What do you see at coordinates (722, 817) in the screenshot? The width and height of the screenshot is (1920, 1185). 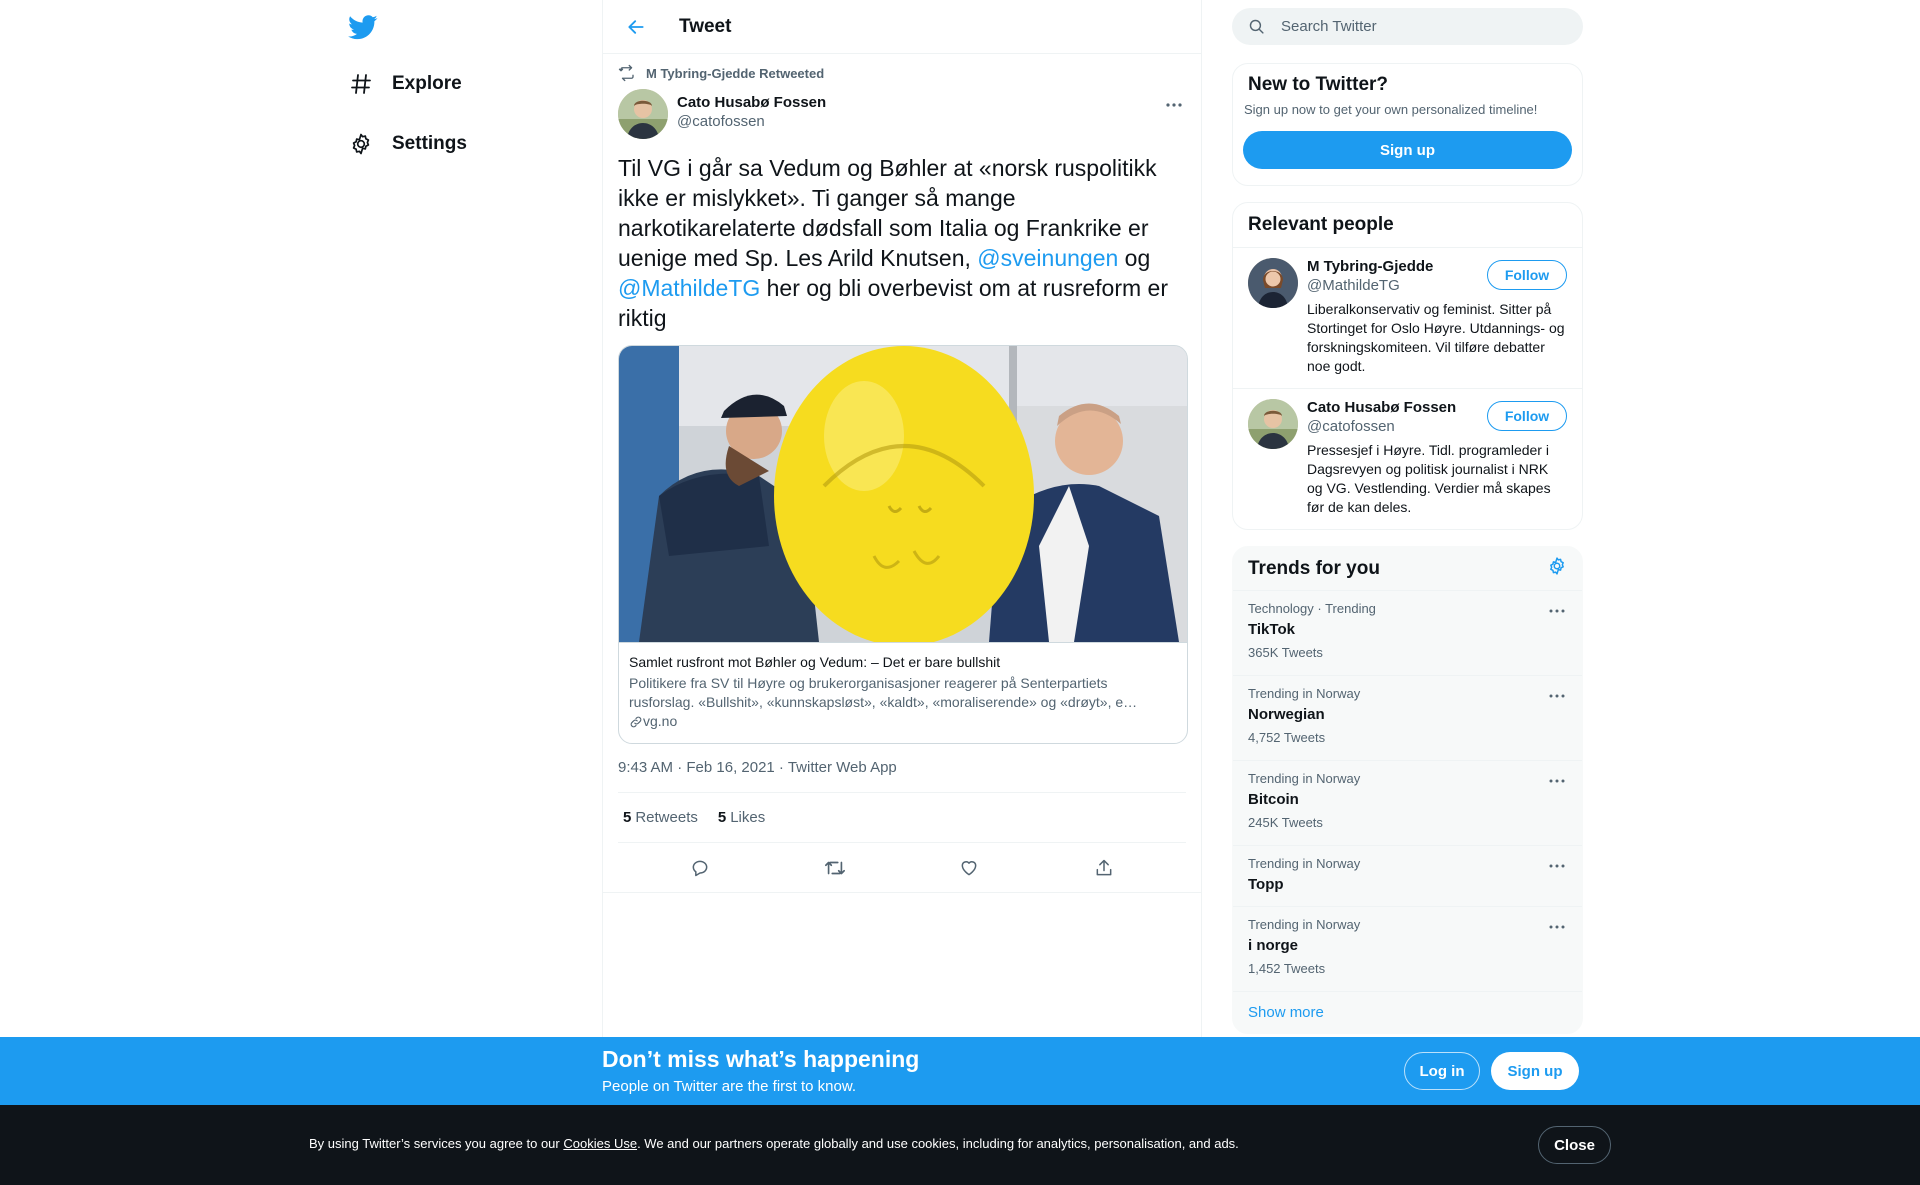 I see `likes-count: 5` at bounding box center [722, 817].